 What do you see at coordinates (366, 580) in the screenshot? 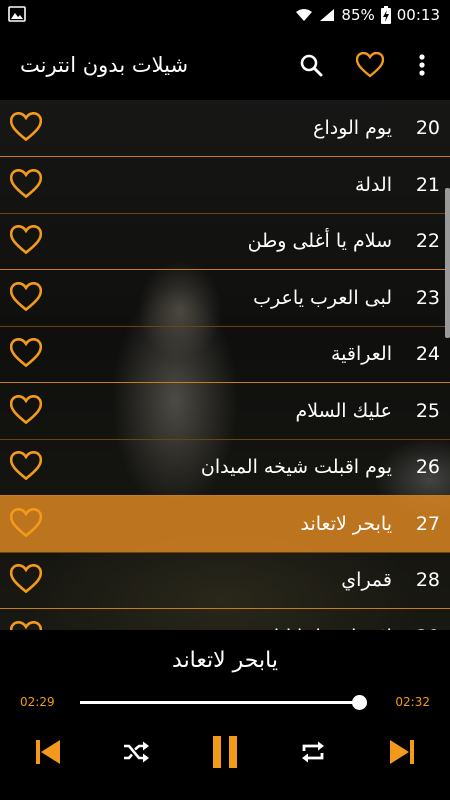
I see `track-title: قمراي` at bounding box center [366, 580].